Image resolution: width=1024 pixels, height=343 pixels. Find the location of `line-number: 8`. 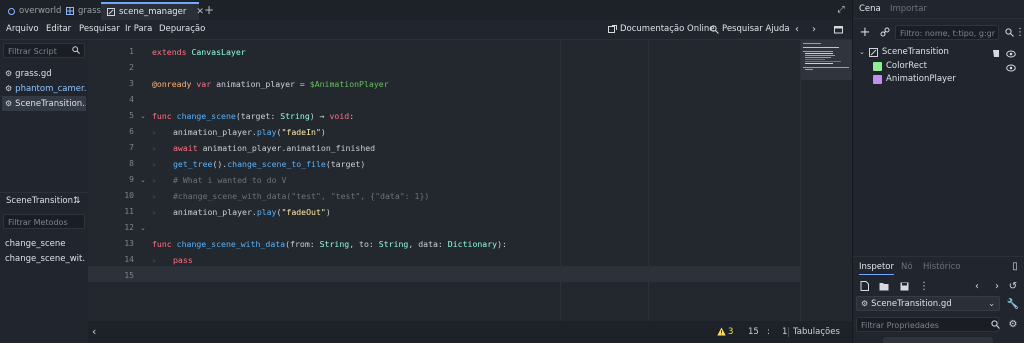

line-number: 8 is located at coordinates (131, 163).